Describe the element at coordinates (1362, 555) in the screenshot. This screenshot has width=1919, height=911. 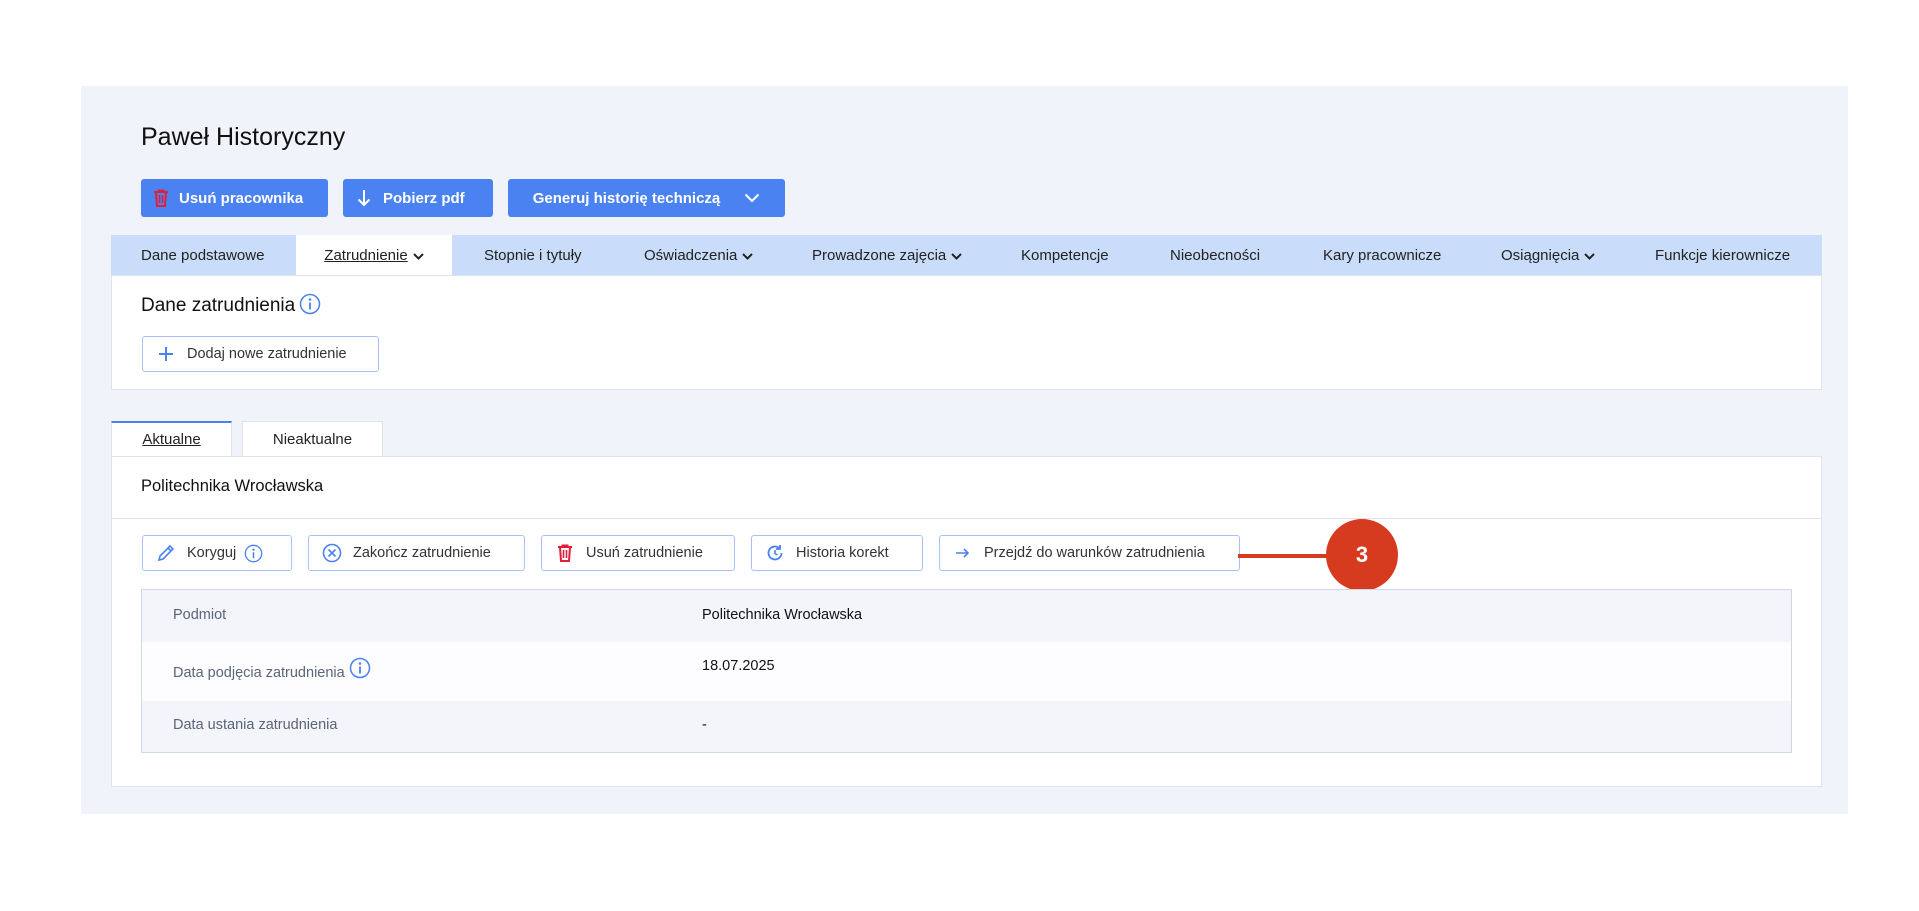
I see `callout-badge: 3` at that location.